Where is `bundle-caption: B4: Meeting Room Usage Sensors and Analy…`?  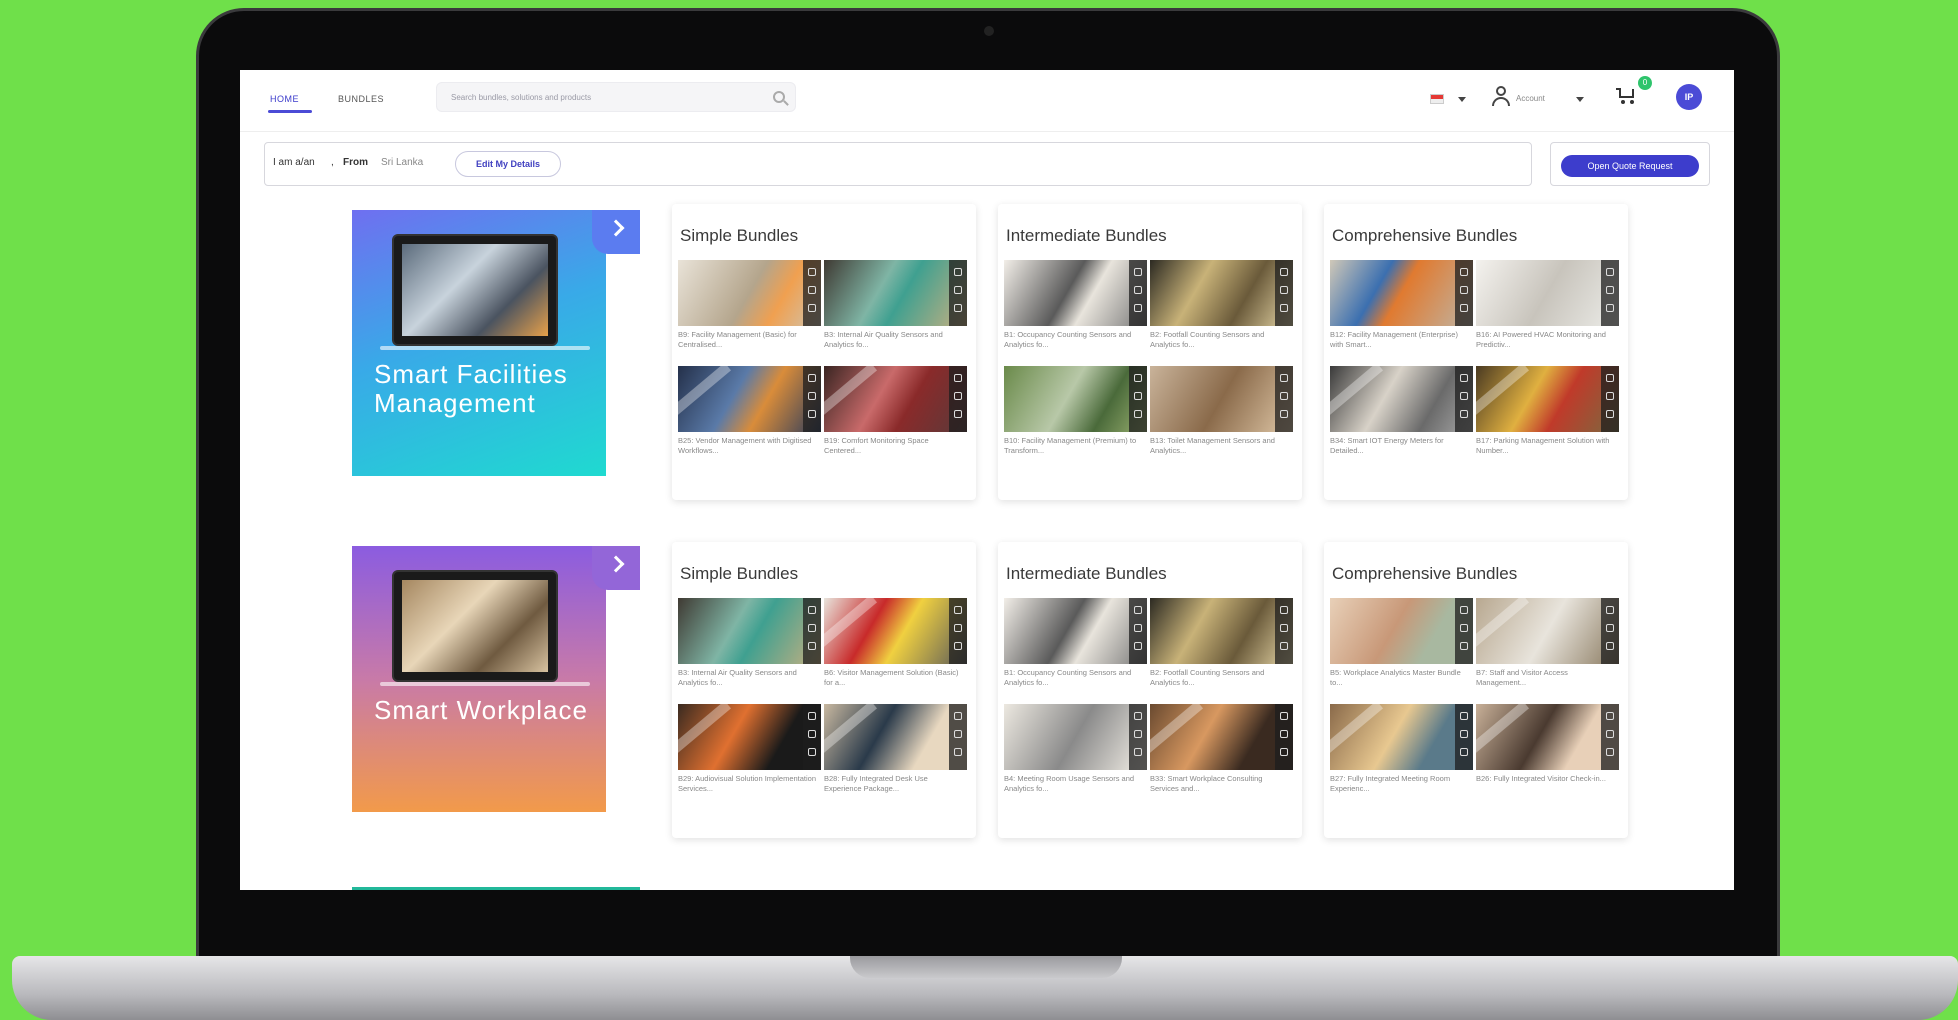 bundle-caption: B4: Meeting Room Usage Sensors and Analy… is located at coordinates (1075, 784).